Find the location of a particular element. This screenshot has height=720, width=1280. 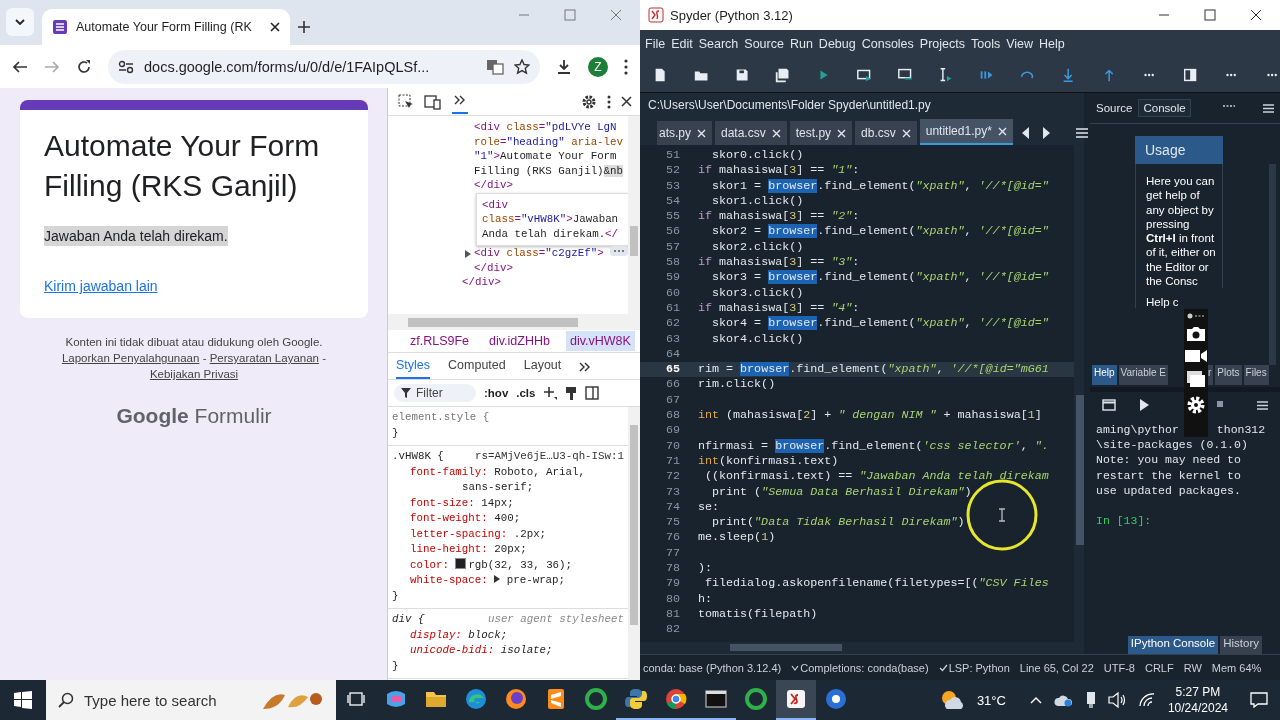

cloud-icon is located at coordinates (1063, 700).